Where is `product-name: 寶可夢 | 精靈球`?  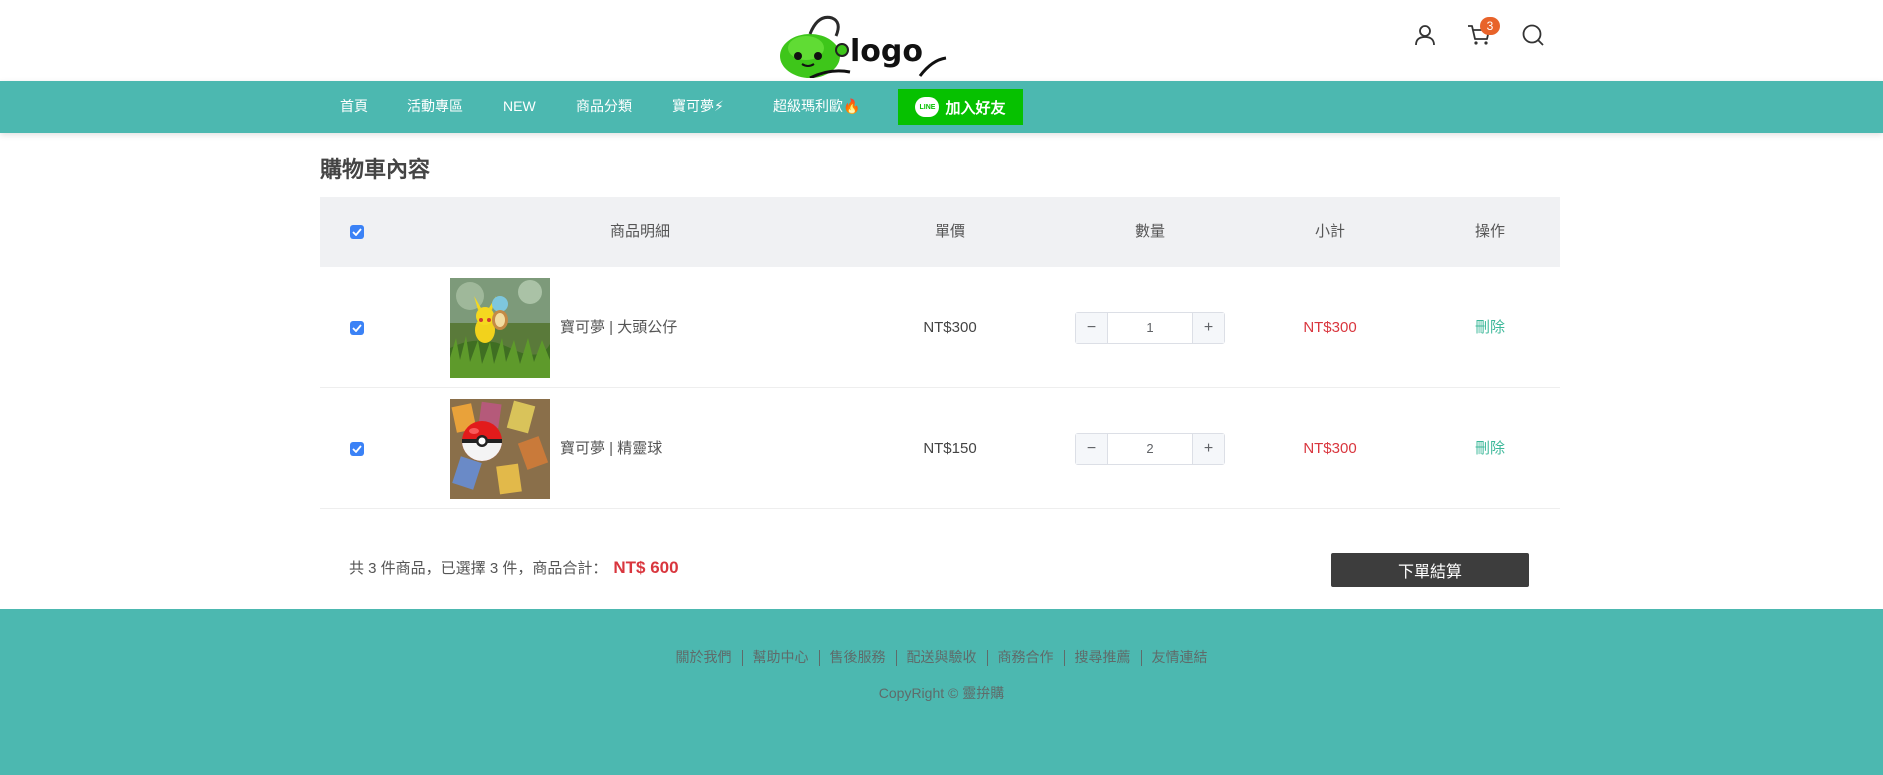 product-name: 寶可夢 | 精靈球 is located at coordinates (611, 448).